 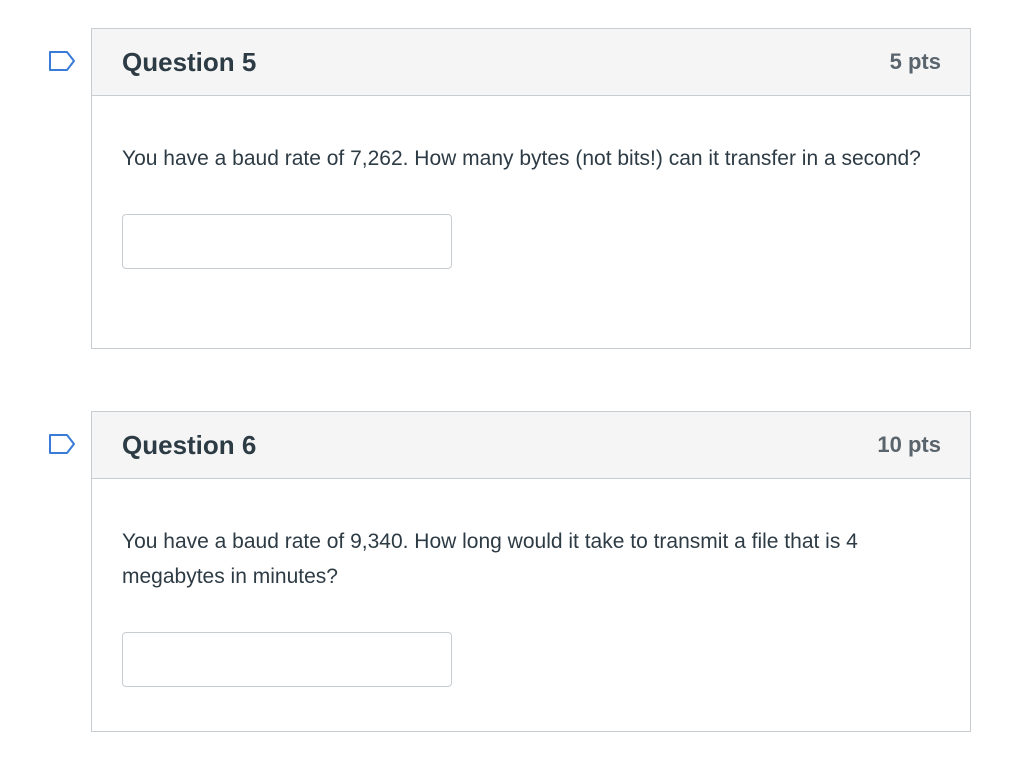 I want to click on question-title: Question 5, so click(x=189, y=61).